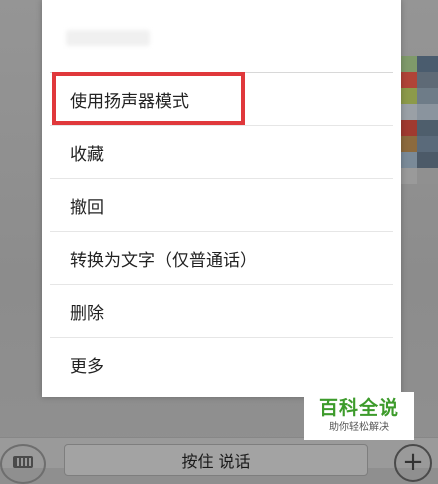 The width and height of the screenshot is (438, 484). I want to click on blurred-contact-name, so click(108, 38).